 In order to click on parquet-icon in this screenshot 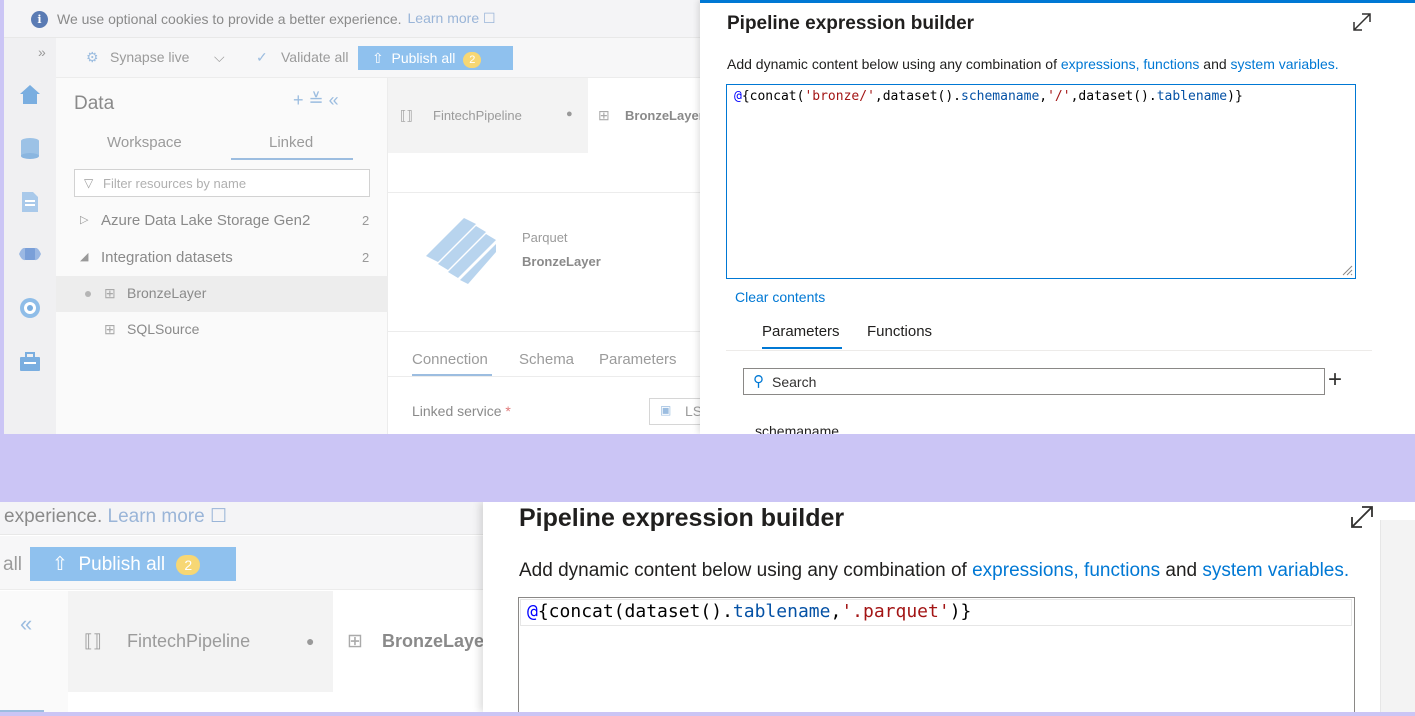, I will do `click(461, 251)`.